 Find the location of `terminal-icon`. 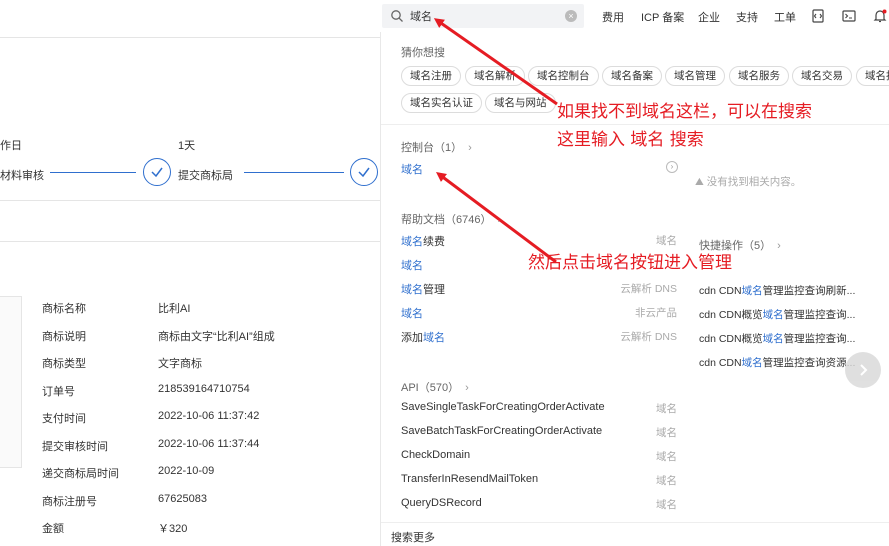

terminal-icon is located at coordinates (849, 16).